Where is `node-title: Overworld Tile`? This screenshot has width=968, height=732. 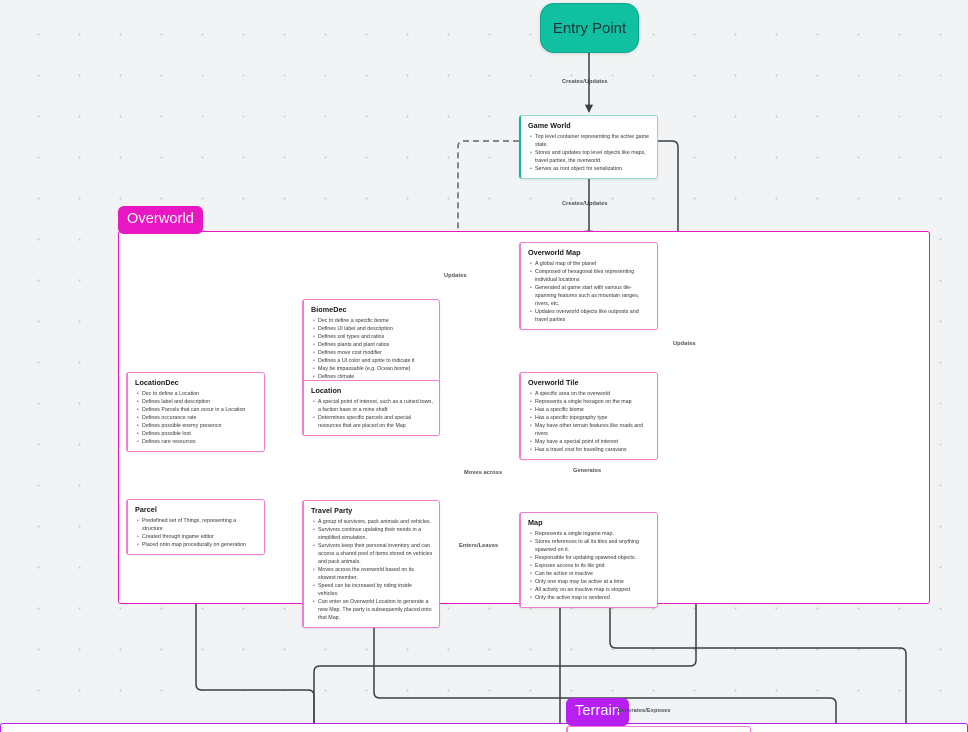
node-title: Overworld Tile is located at coordinates (553, 382).